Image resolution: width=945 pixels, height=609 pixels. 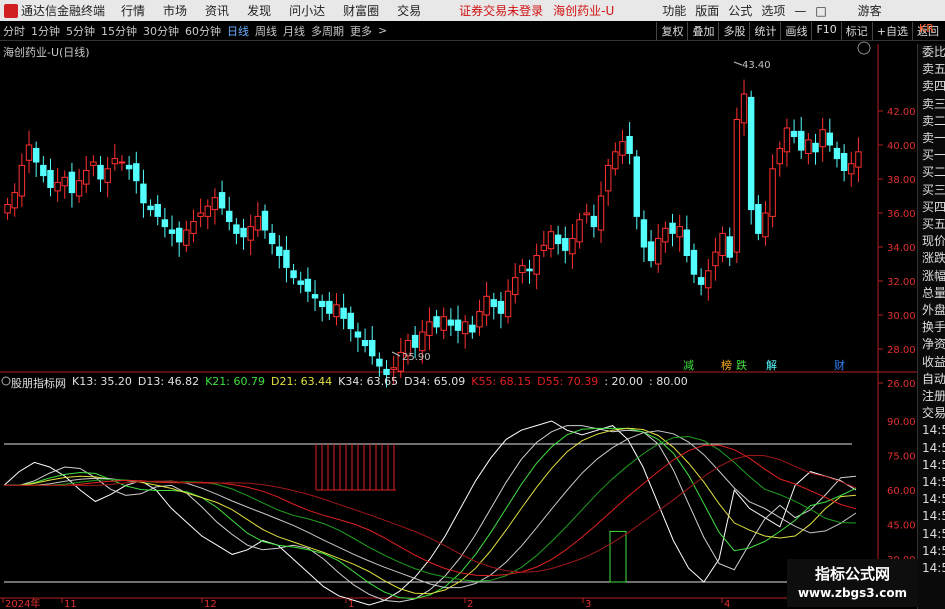 What do you see at coordinates (933, 344) in the screenshot?
I see `side-item: 净资` at bounding box center [933, 344].